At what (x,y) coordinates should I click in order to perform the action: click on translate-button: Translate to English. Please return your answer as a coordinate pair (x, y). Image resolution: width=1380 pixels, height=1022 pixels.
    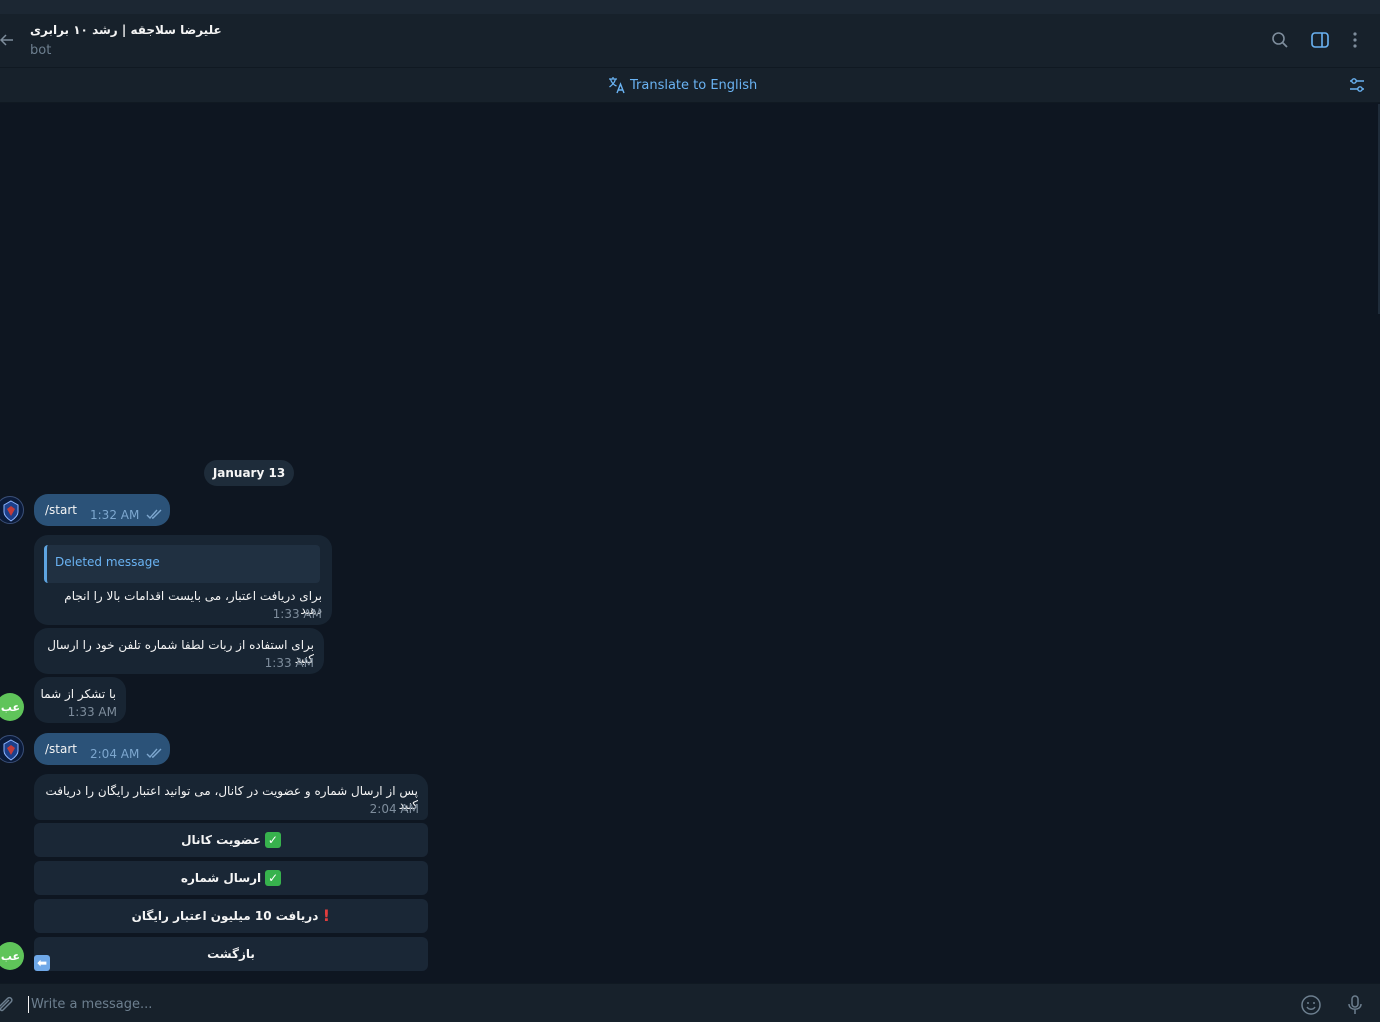
    Looking at the image, I should click on (682, 85).